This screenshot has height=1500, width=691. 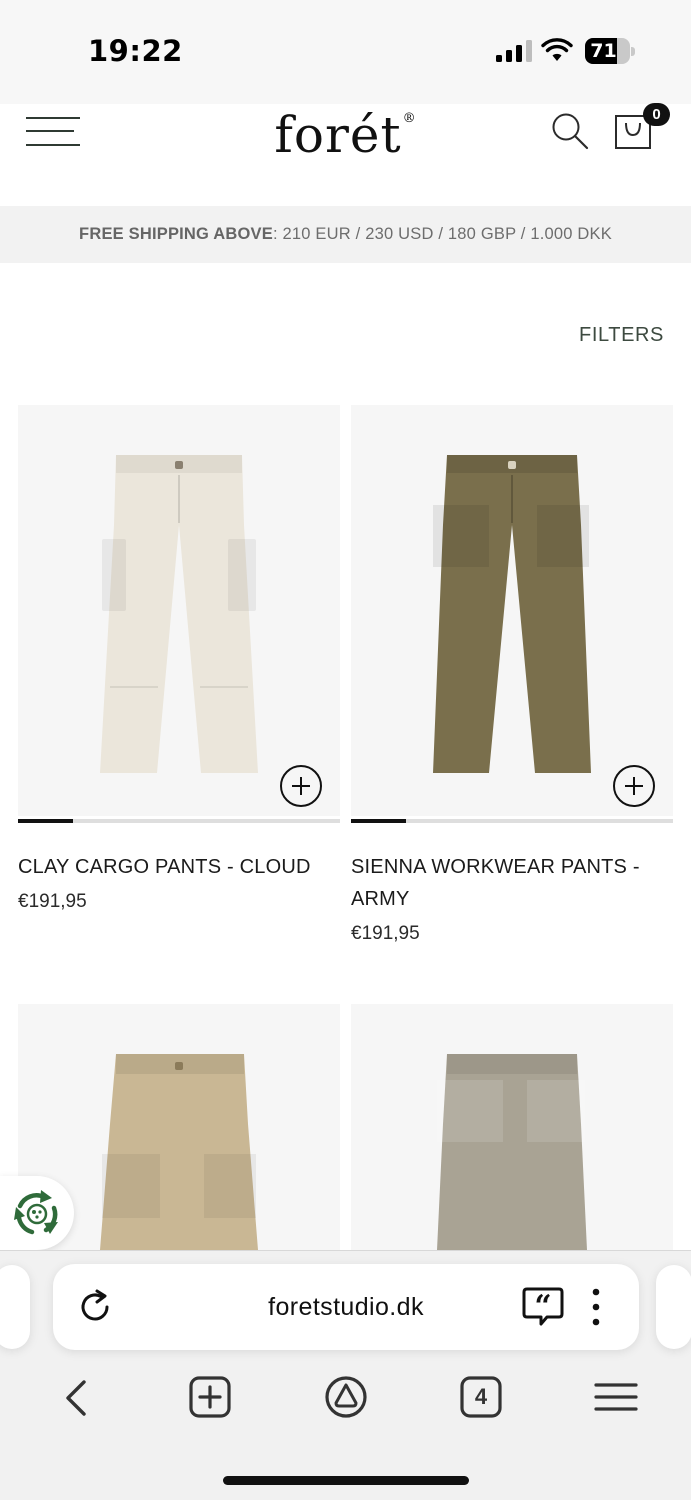 I want to click on filters-button: FILTERS, so click(x=621, y=335).